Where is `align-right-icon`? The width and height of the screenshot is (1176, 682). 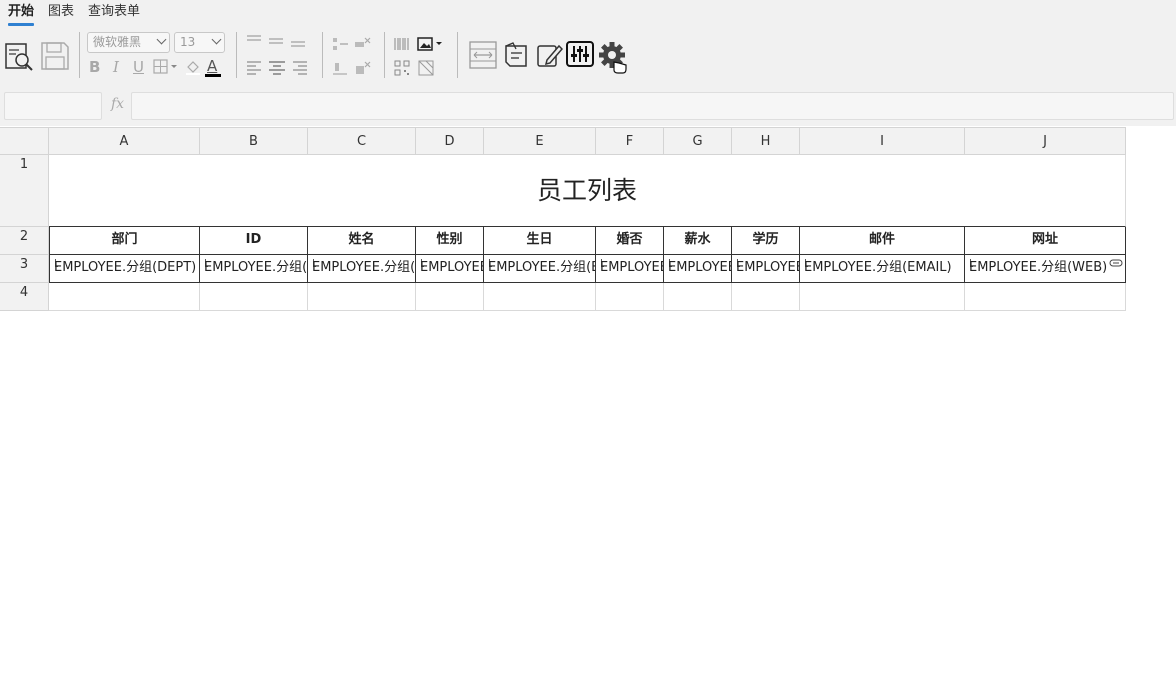 align-right-icon is located at coordinates (300, 68).